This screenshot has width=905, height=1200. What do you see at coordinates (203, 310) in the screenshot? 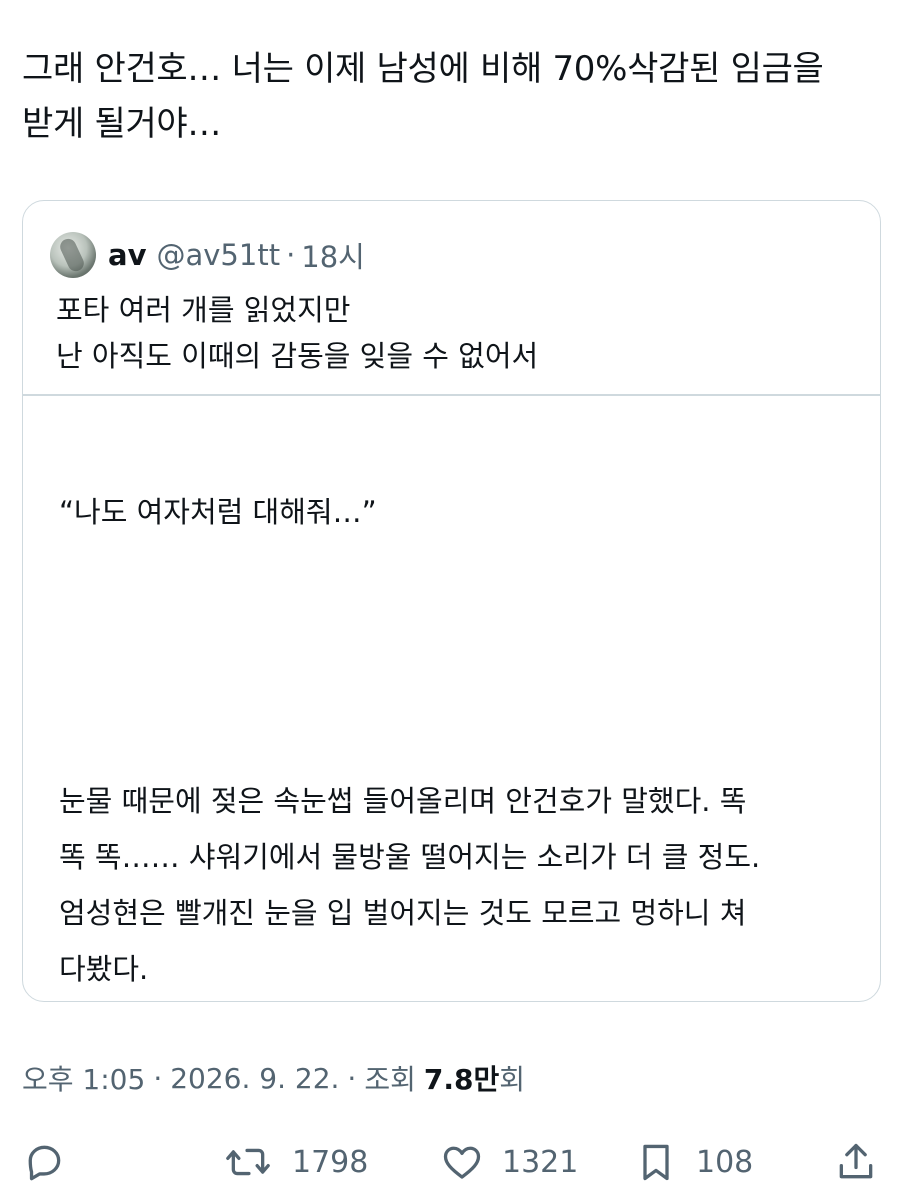
I see `quoted-text-line: 포타 여러 개를 읽었지만` at bounding box center [203, 310].